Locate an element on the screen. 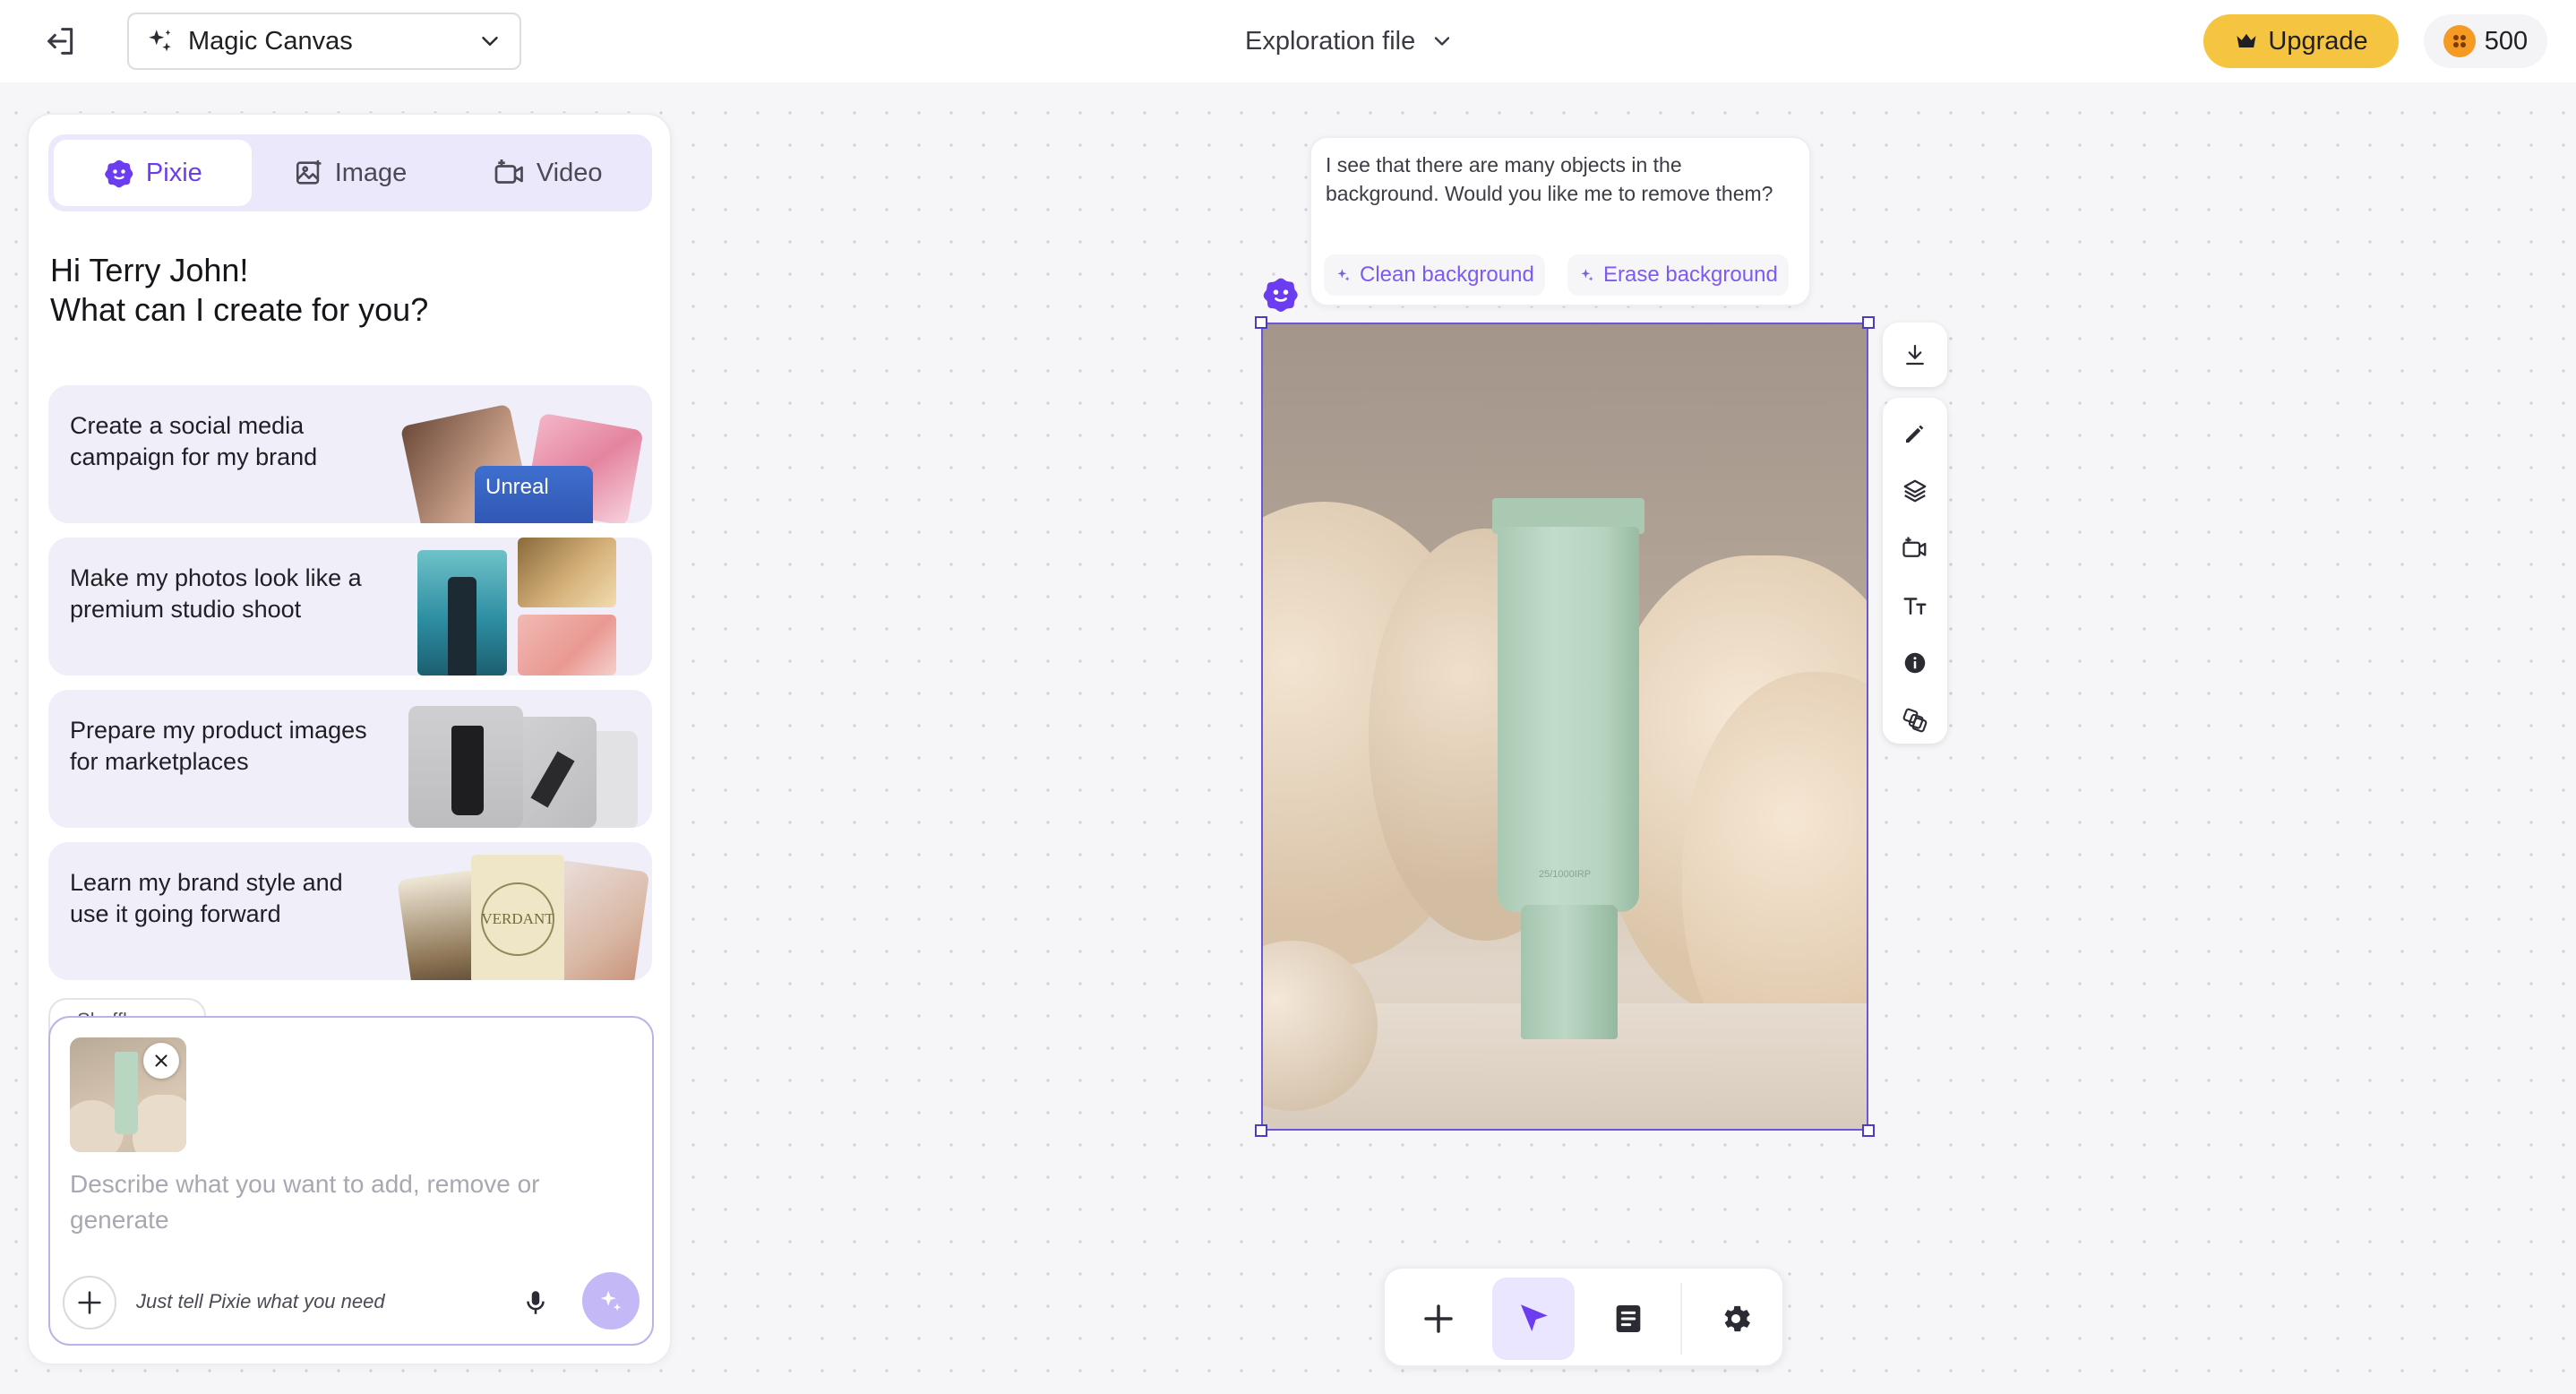 This screenshot has width=2576, height=1394. file-name: Exploration file is located at coordinates (1330, 41).